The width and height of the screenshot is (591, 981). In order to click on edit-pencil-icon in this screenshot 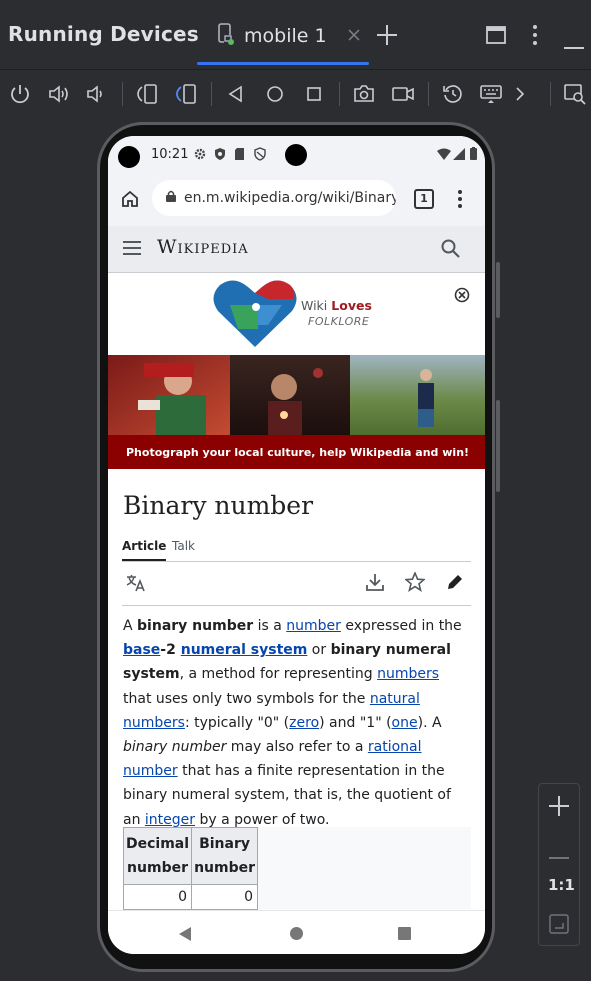, I will do `click(455, 584)`.